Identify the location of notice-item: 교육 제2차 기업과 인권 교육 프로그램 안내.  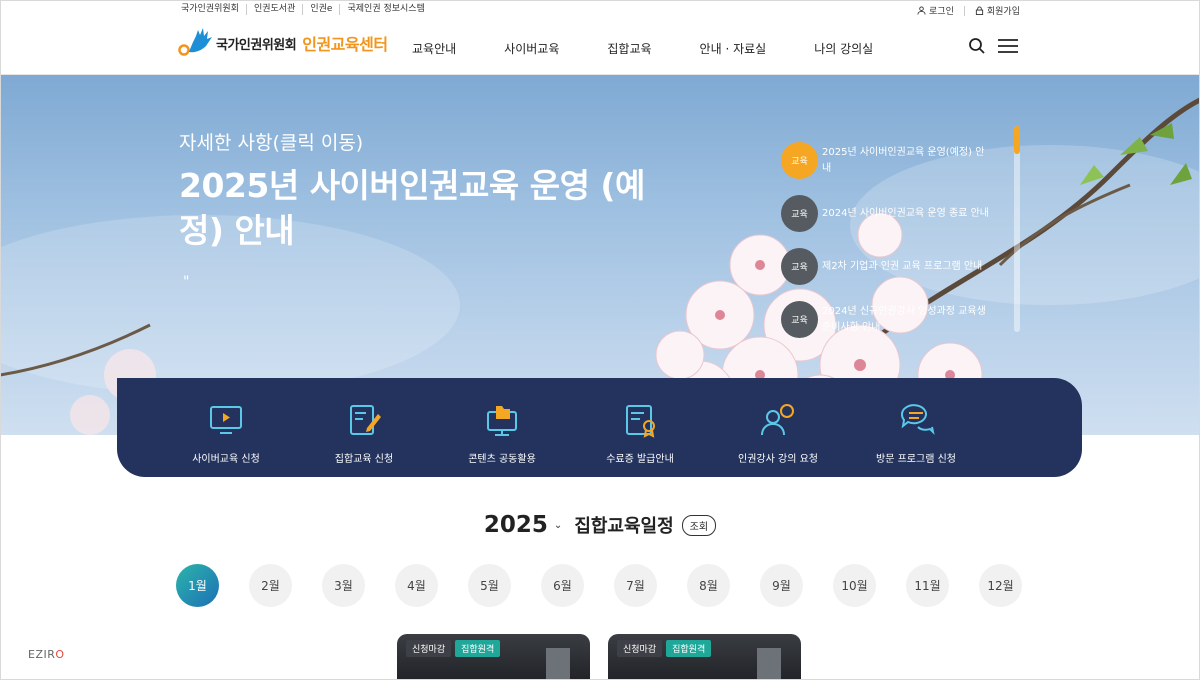
(896, 266).